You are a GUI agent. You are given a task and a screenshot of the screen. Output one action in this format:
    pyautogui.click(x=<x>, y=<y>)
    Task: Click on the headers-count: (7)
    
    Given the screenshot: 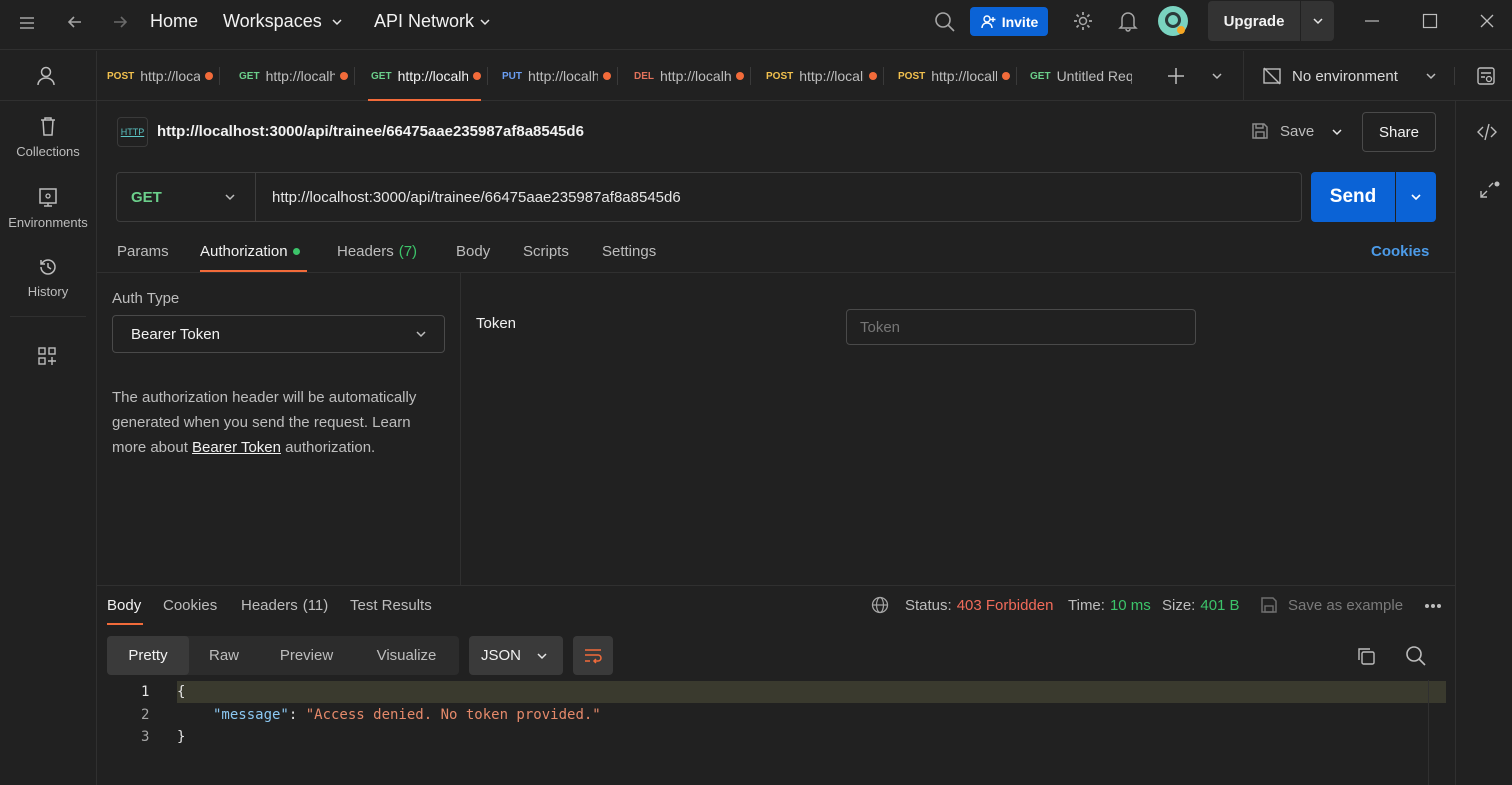 What is the action you would take?
    pyautogui.click(x=408, y=251)
    